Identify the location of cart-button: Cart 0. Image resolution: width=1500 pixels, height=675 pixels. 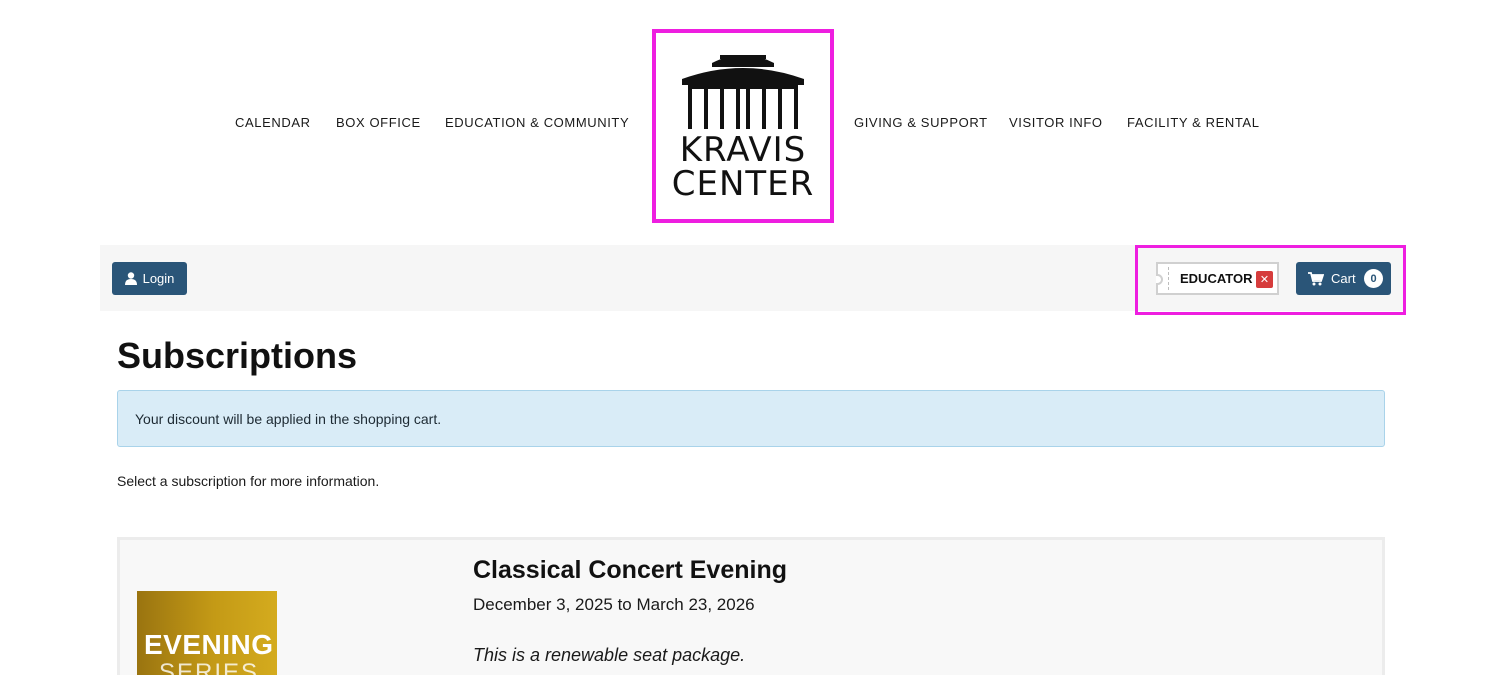
(1343, 278).